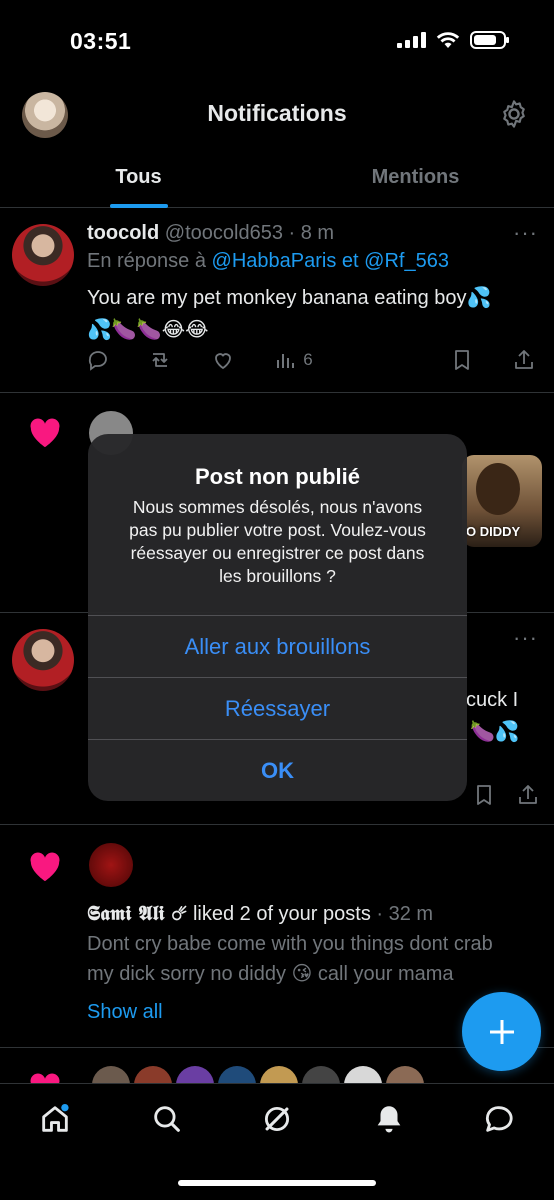 Image resolution: width=554 pixels, height=1200 pixels. I want to click on home-icon, so click(55, 1119).